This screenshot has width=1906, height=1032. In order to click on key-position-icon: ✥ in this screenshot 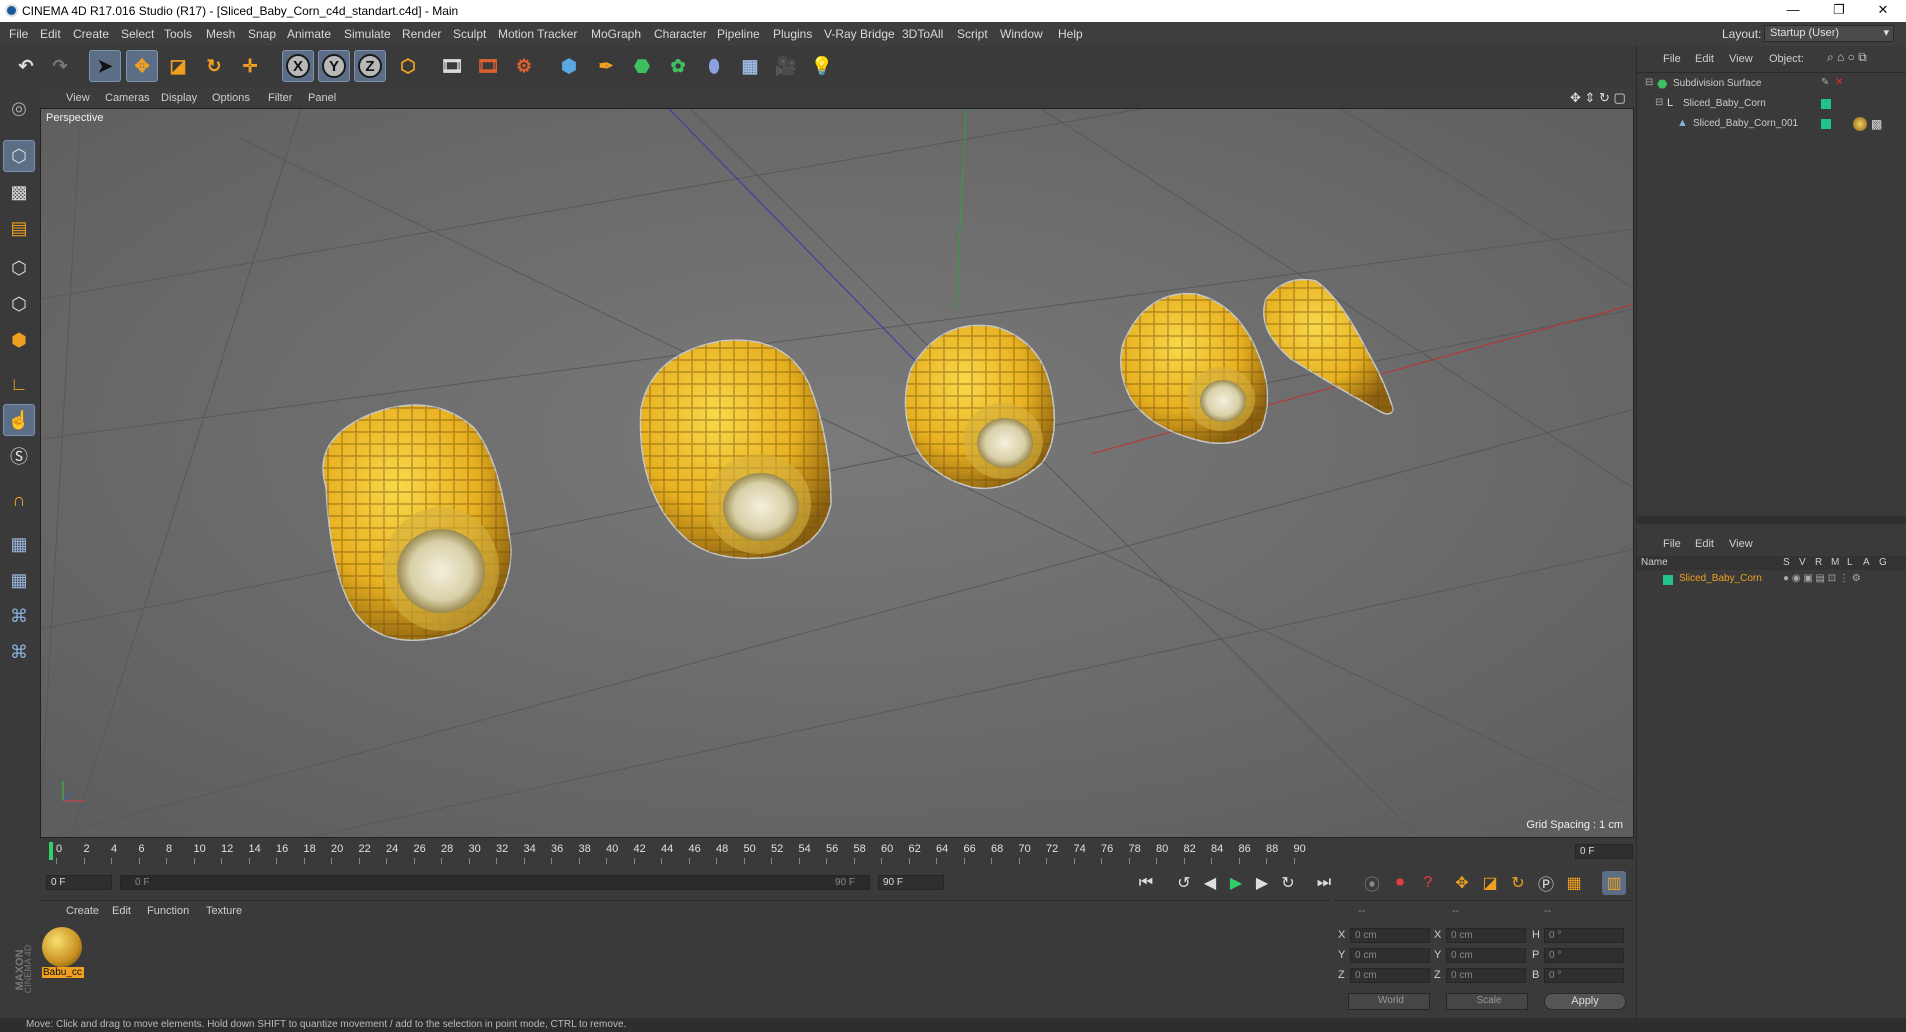, I will do `click(1462, 883)`.